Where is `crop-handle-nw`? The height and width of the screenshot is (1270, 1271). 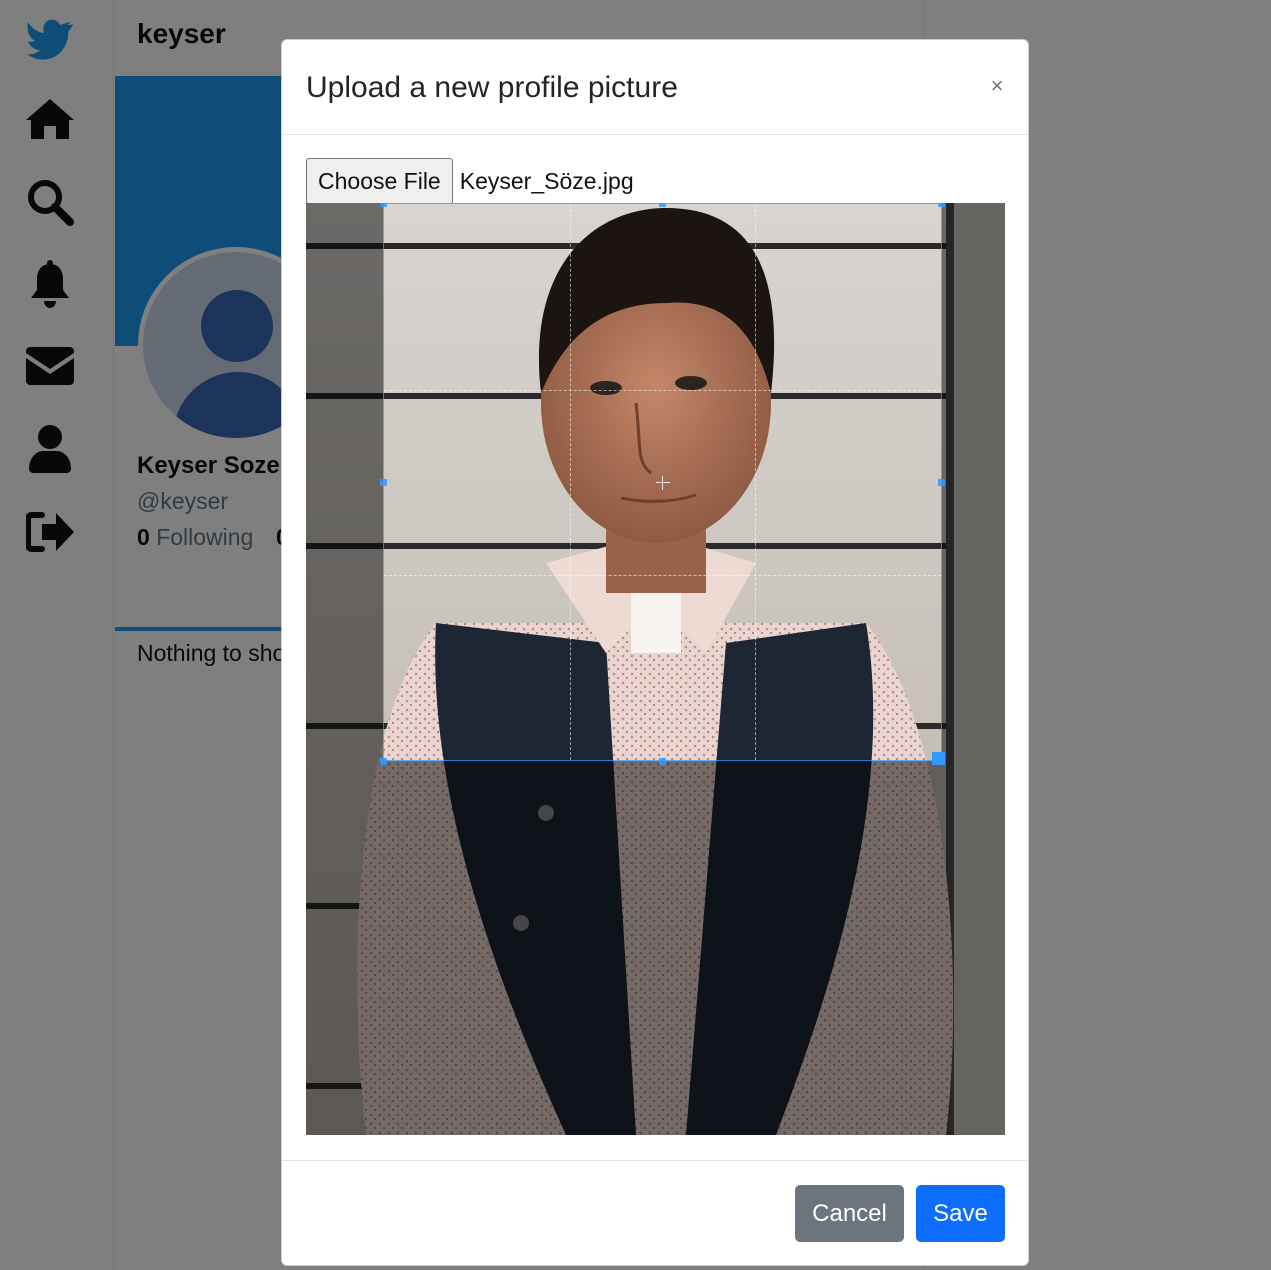
crop-handle-nw is located at coordinates (383, 205).